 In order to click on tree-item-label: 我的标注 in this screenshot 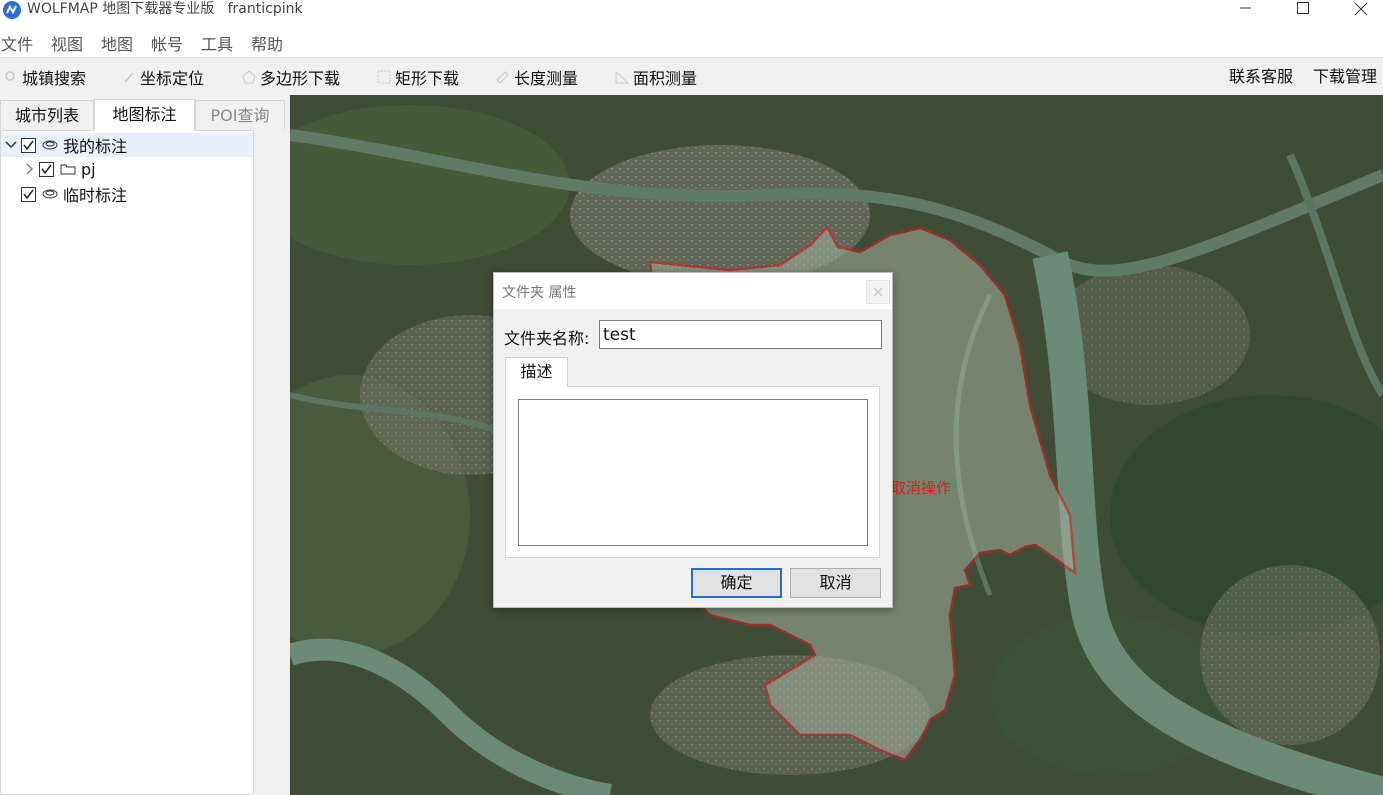, I will do `click(95, 146)`.